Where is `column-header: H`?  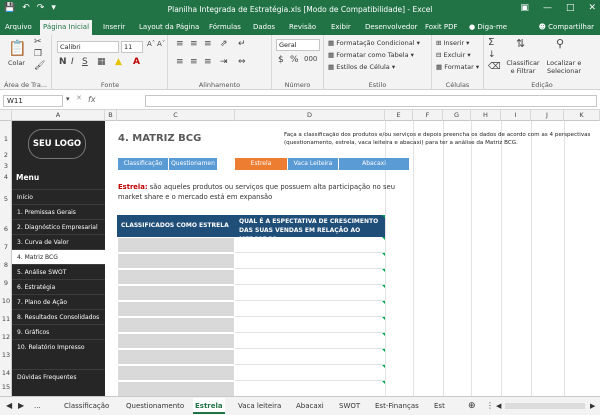 column-header: H is located at coordinates (486, 115).